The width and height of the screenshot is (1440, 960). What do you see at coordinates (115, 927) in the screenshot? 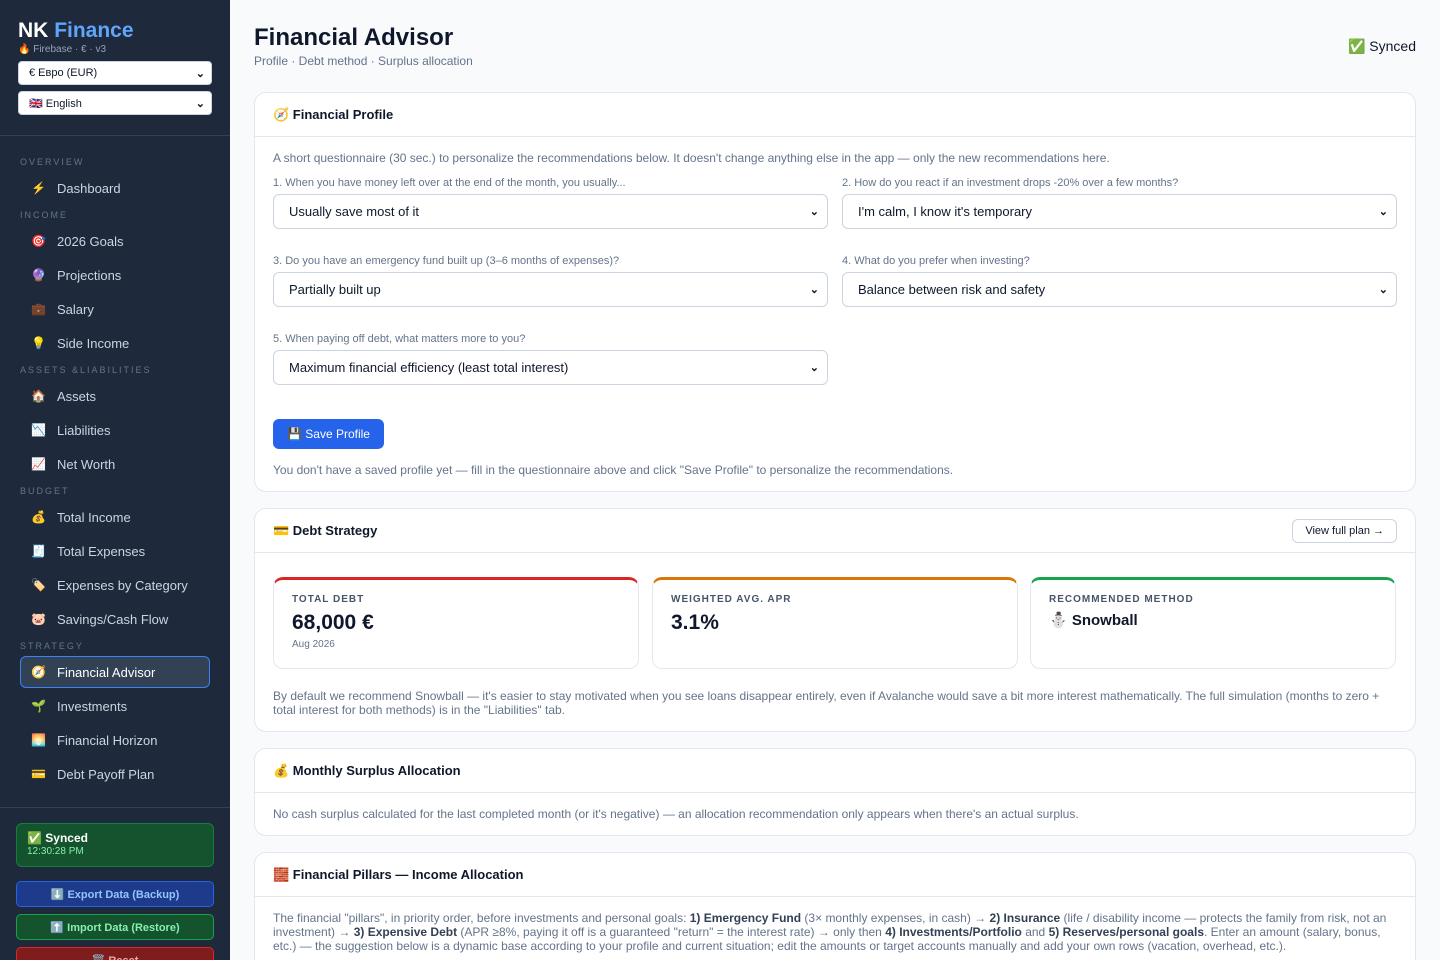
I see `import-data-button: ⬆️ Import Data (Restore)` at bounding box center [115, 927].